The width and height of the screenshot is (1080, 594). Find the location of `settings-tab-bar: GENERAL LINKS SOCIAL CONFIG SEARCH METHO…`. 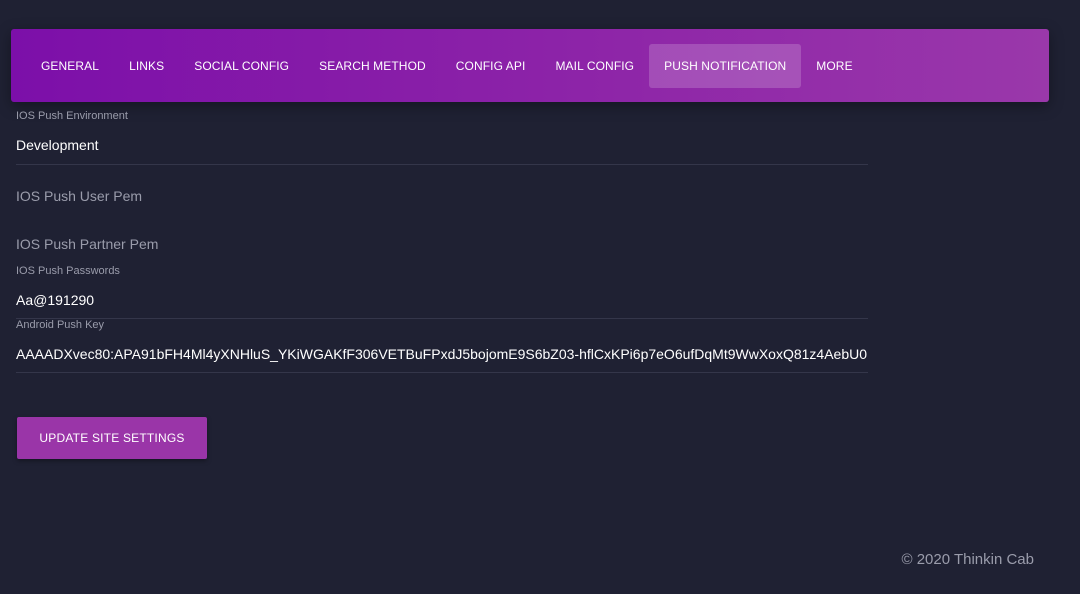

settings-tab-bar: GENERAL LINKS SOCIAL CONFIG SEARCH METHO… is located at coordinates (530, 65).